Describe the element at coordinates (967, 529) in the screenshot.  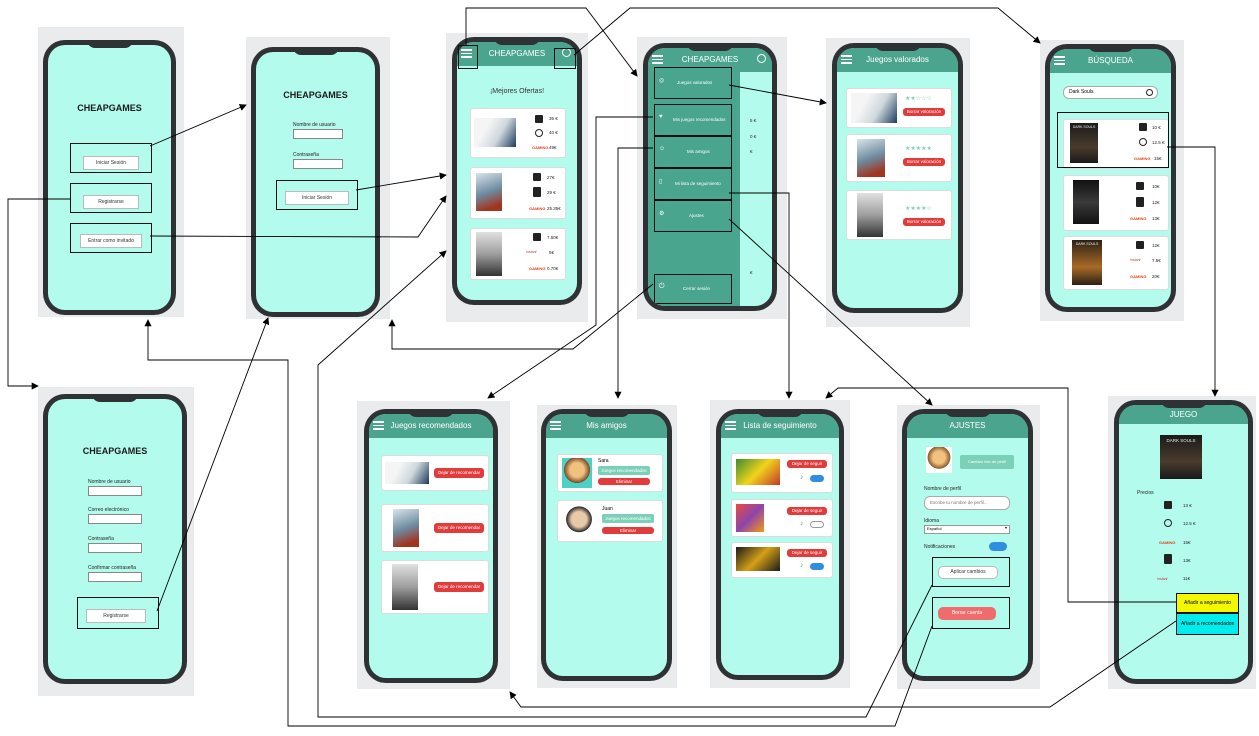
I see `language-select: Español ▾` at that location.